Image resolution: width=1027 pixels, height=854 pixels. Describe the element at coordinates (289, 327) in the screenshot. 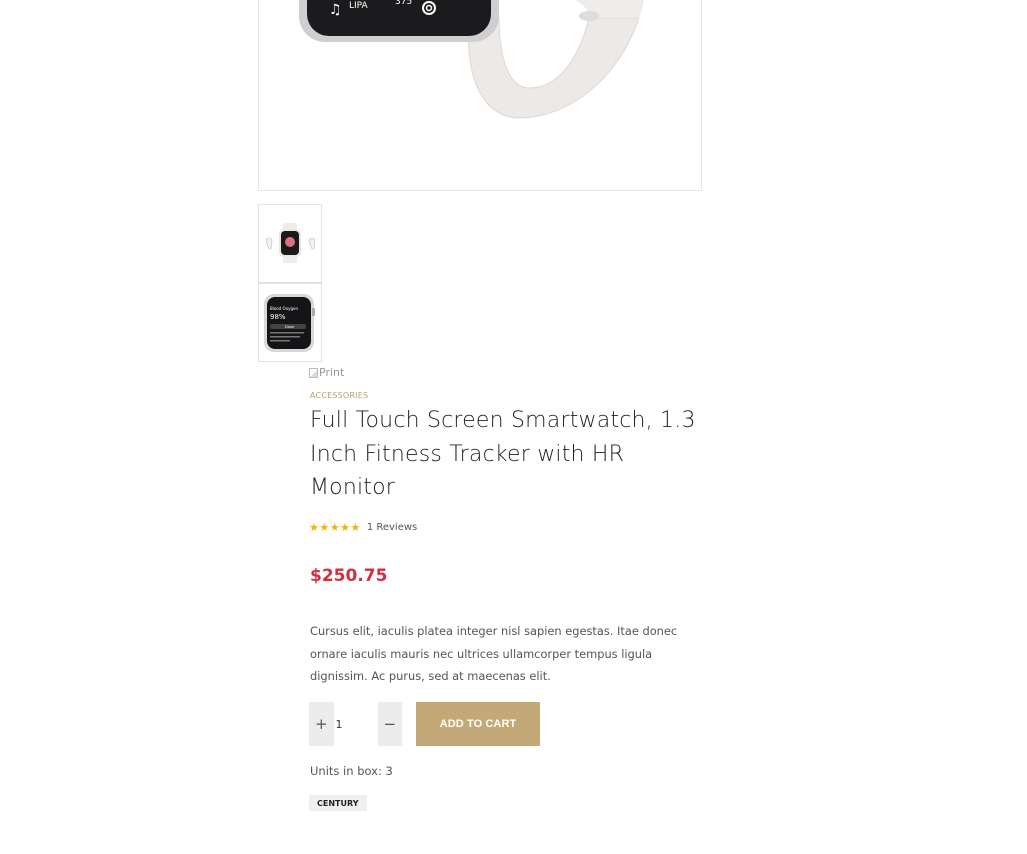

I see `blood-oxygen-done: Done` at that location.